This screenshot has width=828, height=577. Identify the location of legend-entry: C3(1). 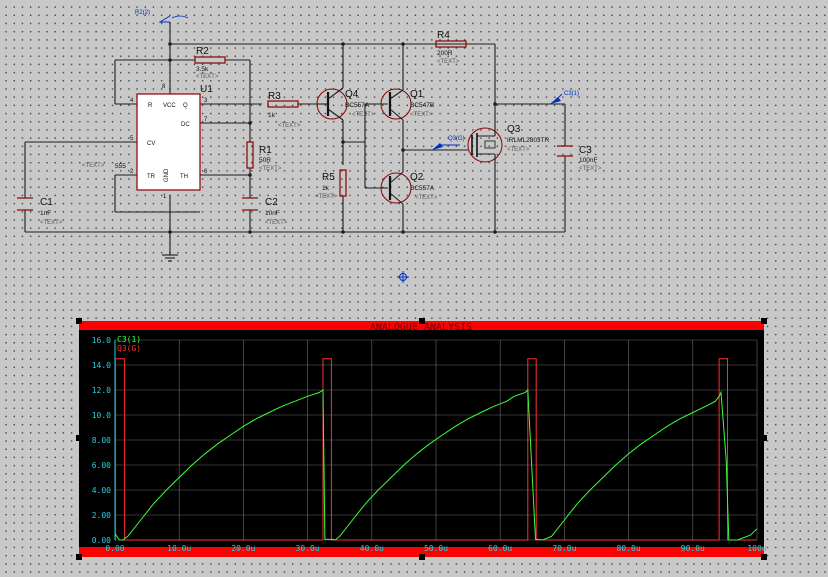
(129, 339).